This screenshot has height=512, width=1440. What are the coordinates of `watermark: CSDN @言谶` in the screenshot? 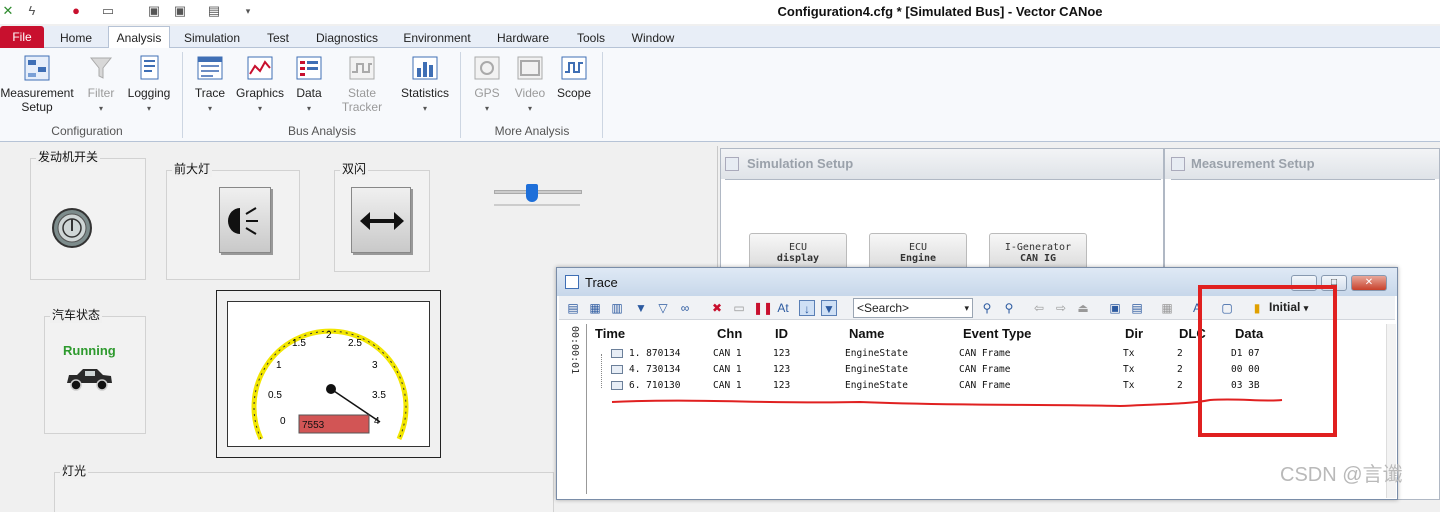 It's located at (1341, 475).